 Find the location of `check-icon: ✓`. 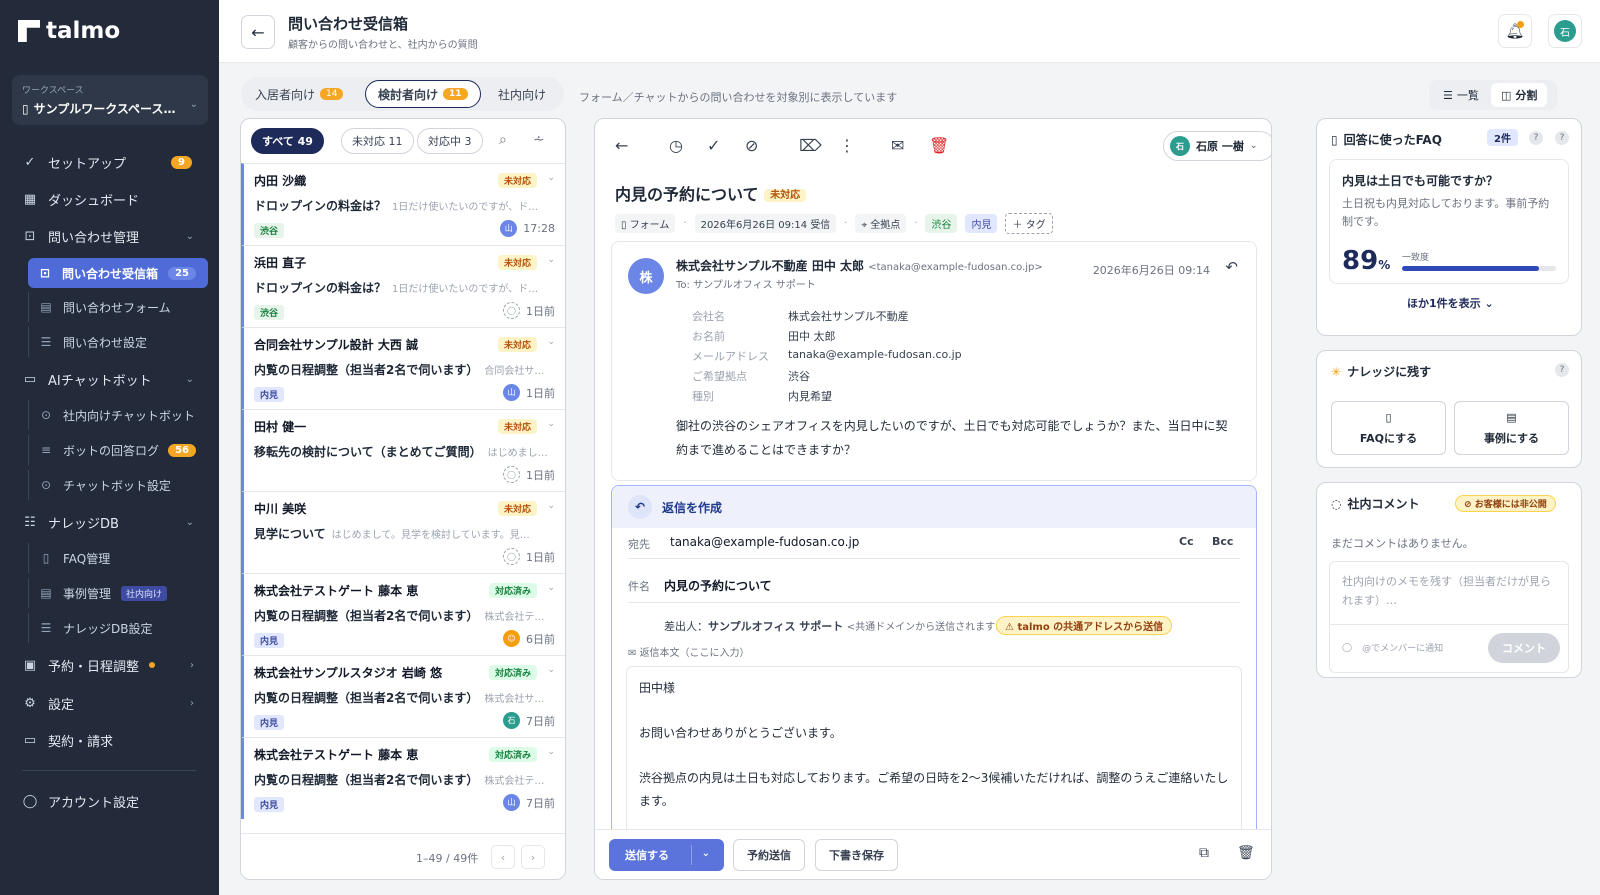

check-icon: ✓ is located at coordinates (713, 145).